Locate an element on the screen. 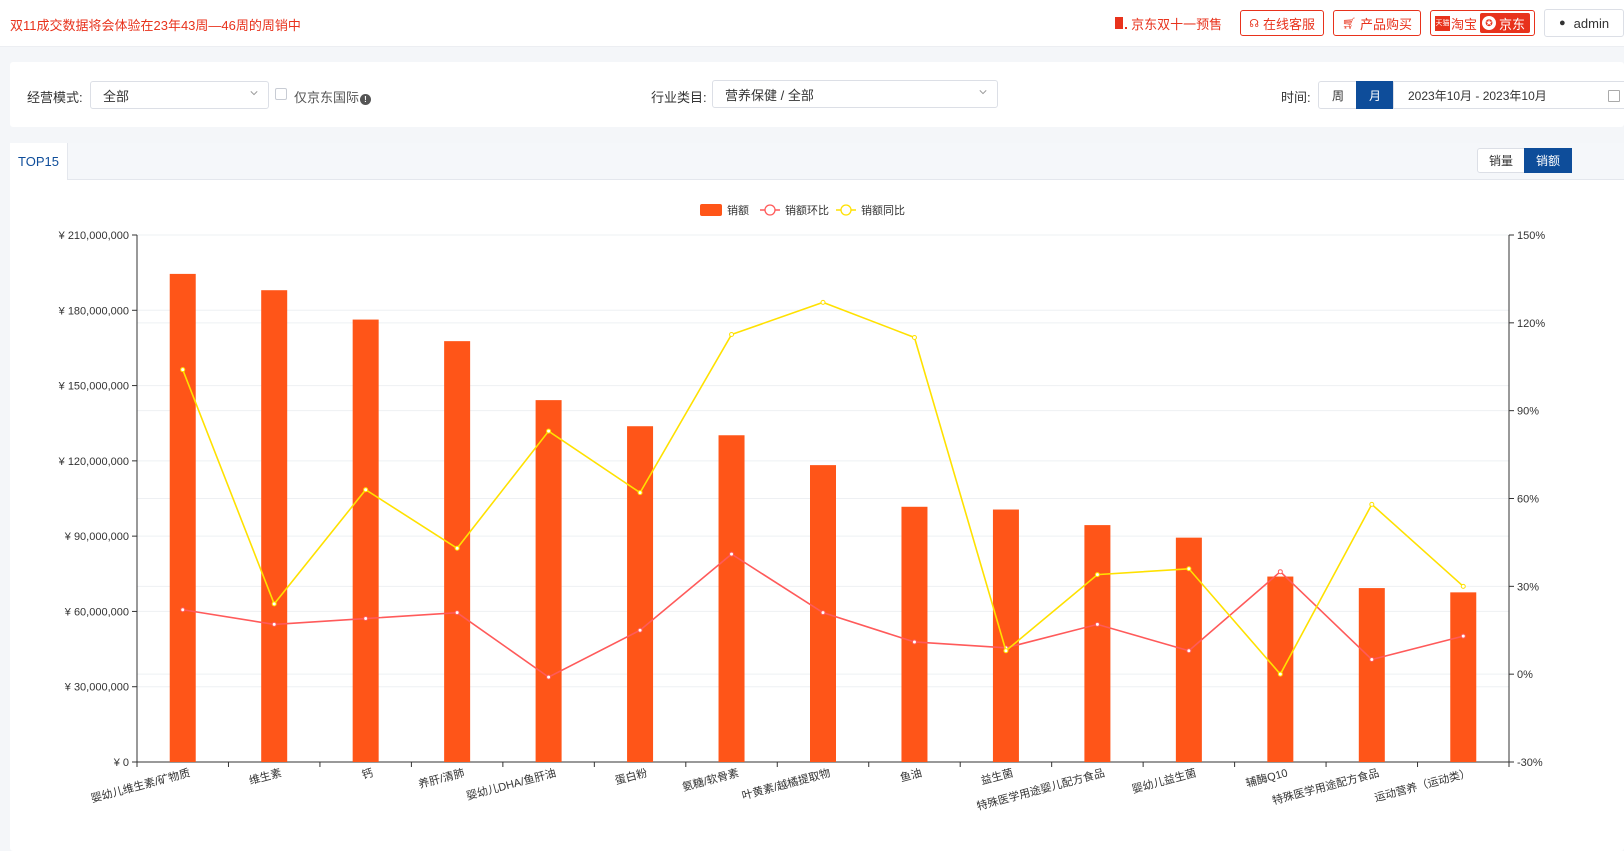 Image resolution: width=1624 pixels, height=851 pixels. x-tick-label: 婴幼儿益生菌 is located at coordinates (1163, 780).